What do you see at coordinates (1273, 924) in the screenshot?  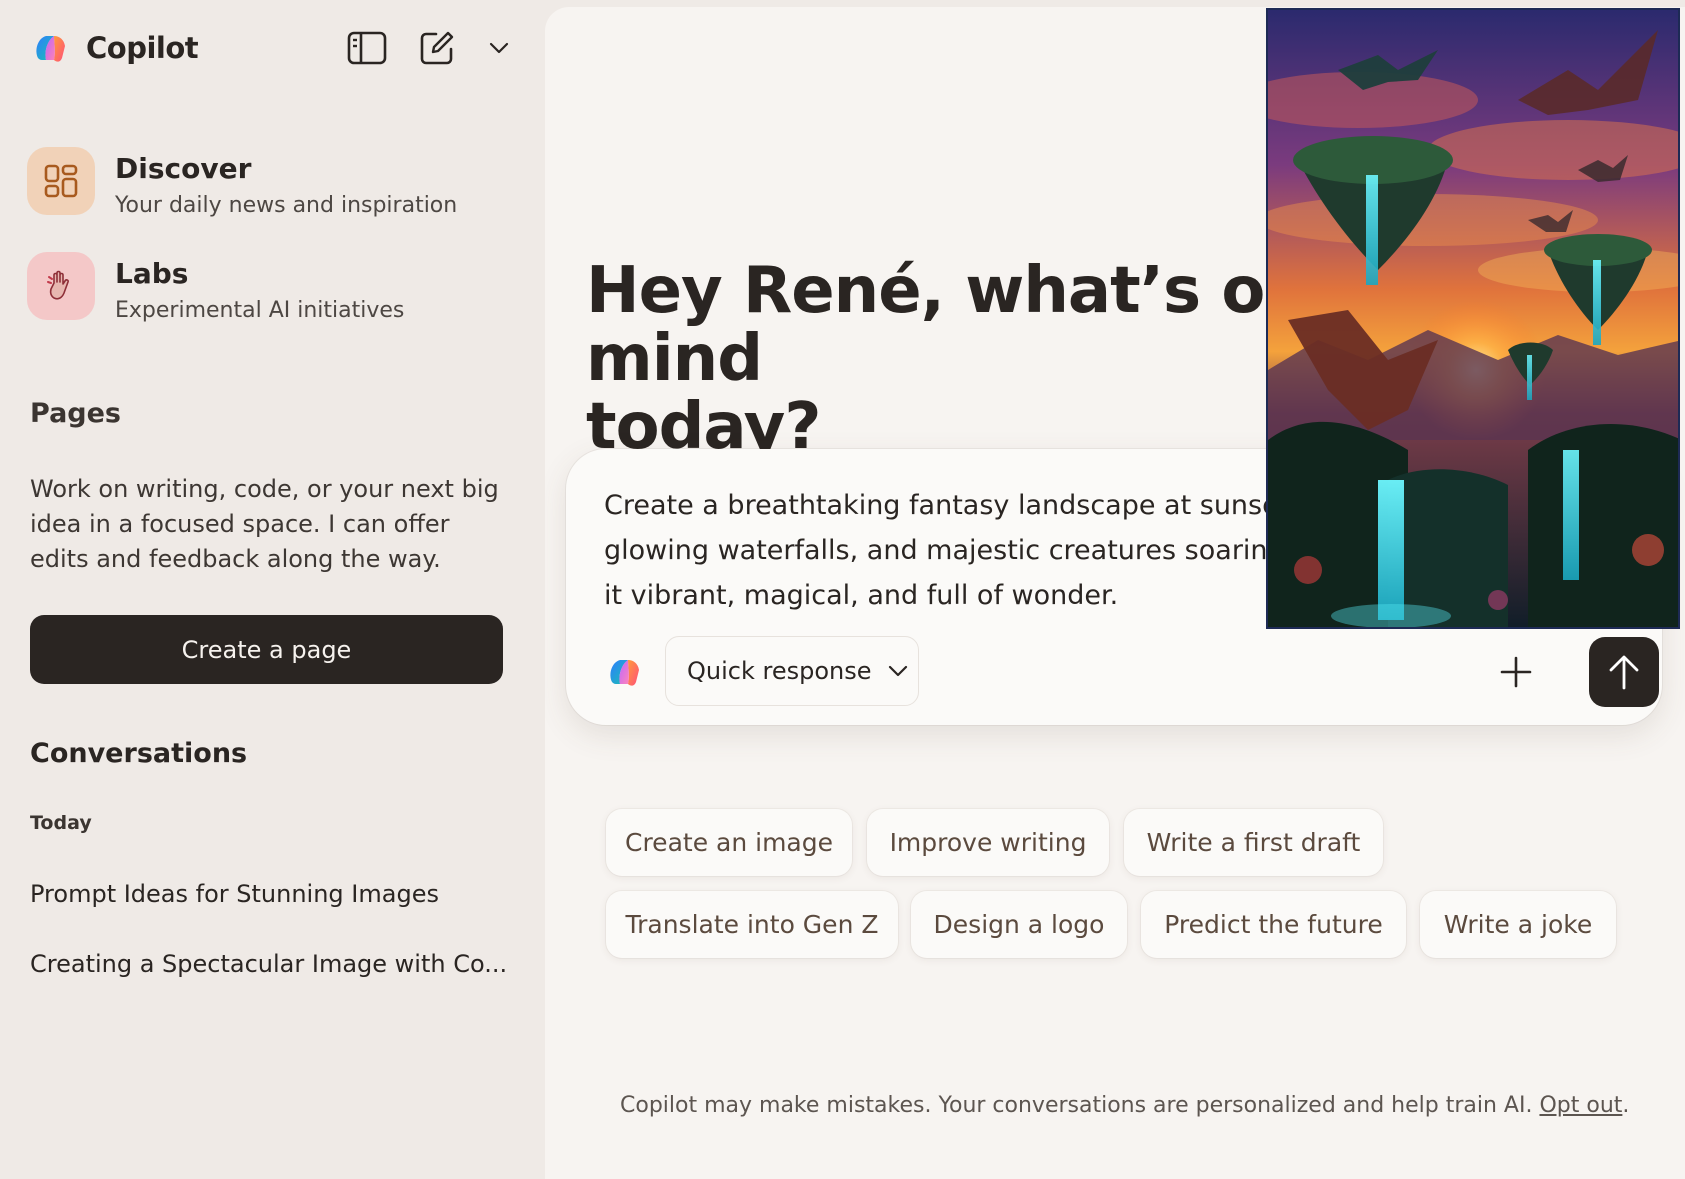 I see `suggestion-chip: Predict the future` at bounding box center [1273, 924].